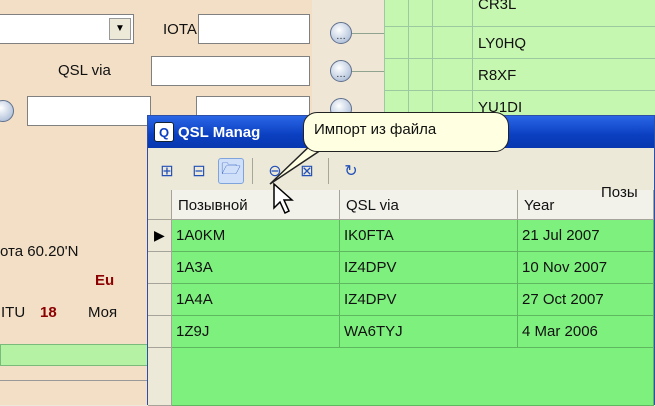 The image size is (655, 406). I want to click on indicator-header, so click(160, 205).